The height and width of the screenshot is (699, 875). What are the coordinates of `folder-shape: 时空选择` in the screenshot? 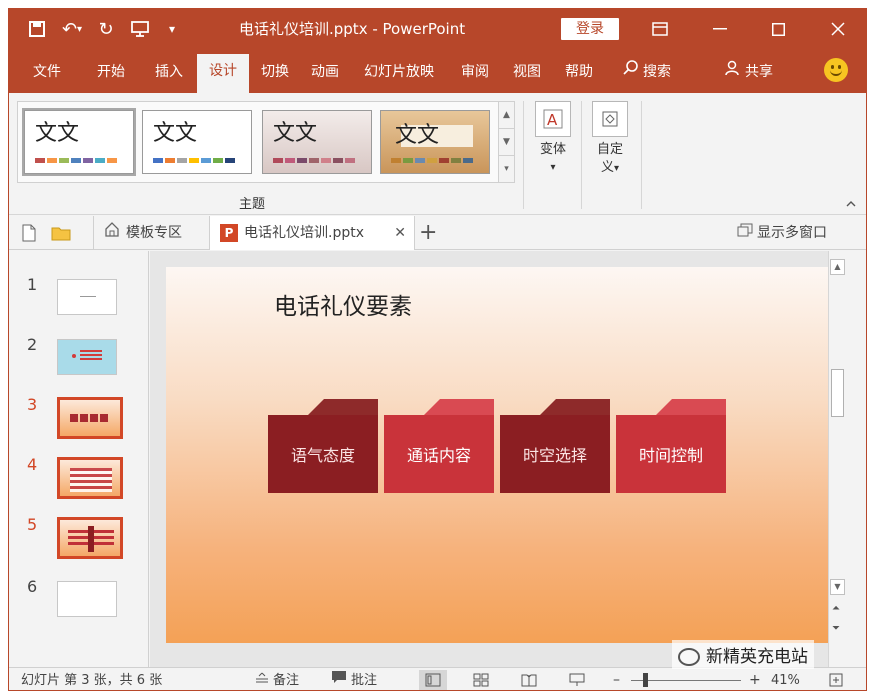 It's located at (555, 446).